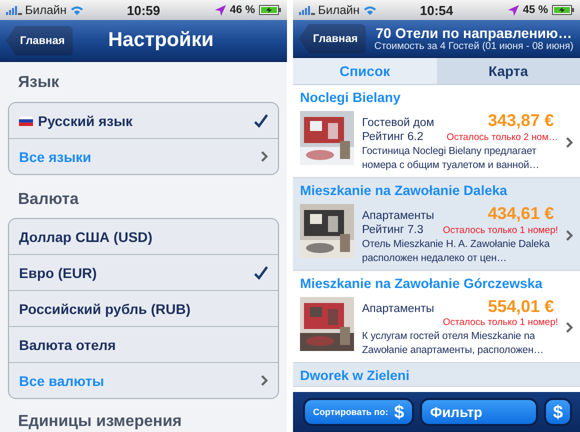 This screenshot has width=580, height=432. I want to click on tab: Список, so click(364, 71).